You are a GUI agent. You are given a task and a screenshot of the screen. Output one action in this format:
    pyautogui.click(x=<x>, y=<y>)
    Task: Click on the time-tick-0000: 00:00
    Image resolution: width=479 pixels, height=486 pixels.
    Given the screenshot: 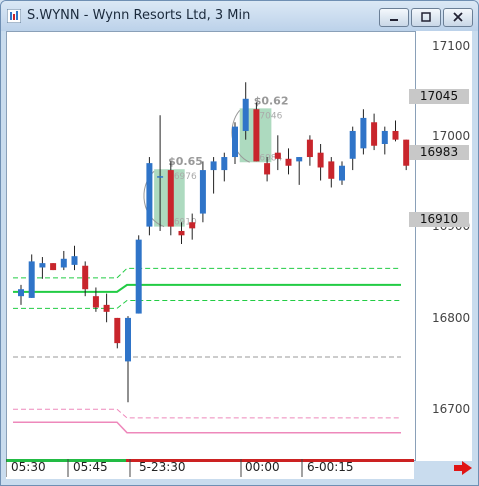 What is the action you would take?
    pyautogui.click(x=262, y=467)
    